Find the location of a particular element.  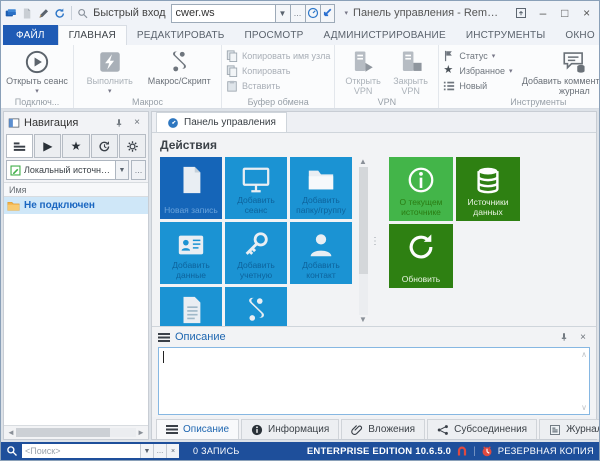

tile-add-credential: Добавить учетную is located at coordinates (256, 253).